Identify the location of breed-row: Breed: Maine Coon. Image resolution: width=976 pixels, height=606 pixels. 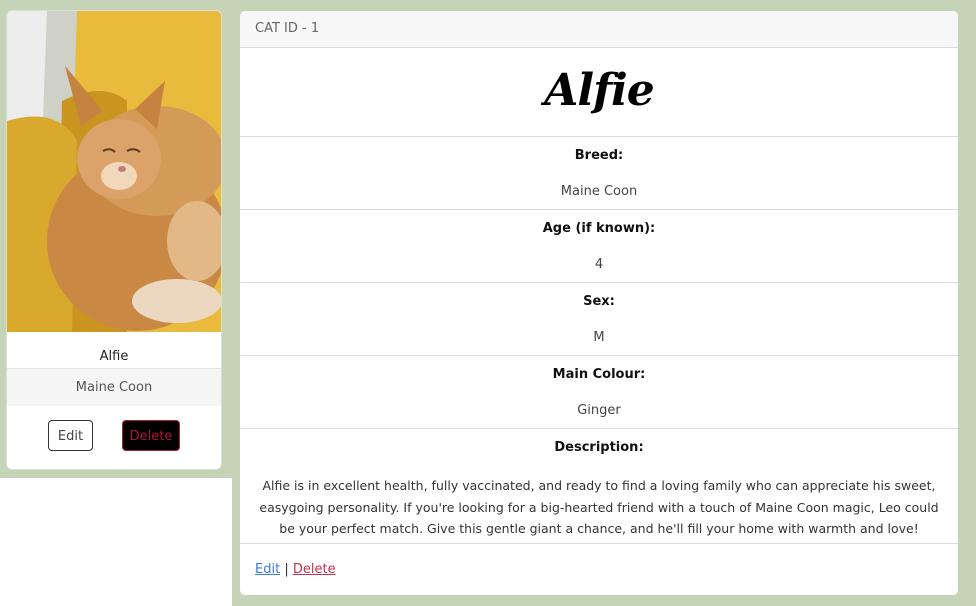
(599, 173).